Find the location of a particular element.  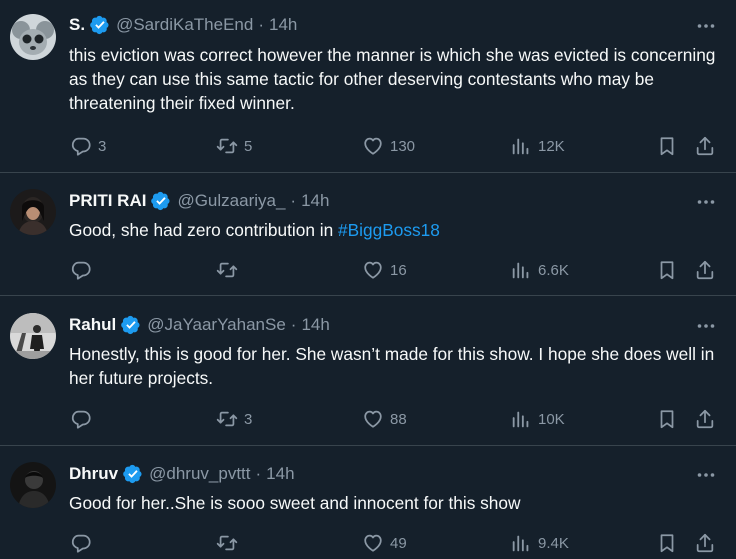

action-bar: 3 5 130 12K is located at coordinates (368, 146).